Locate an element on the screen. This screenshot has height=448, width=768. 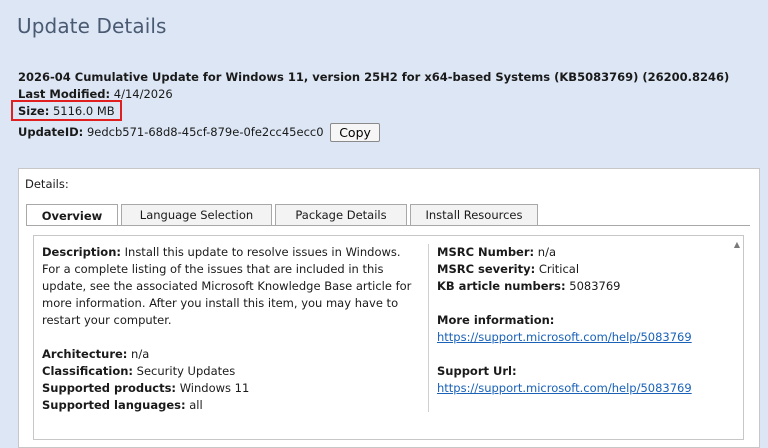
last-modified-row: Last Modified: 4/14/2026 is located at coordinates (373, 94).